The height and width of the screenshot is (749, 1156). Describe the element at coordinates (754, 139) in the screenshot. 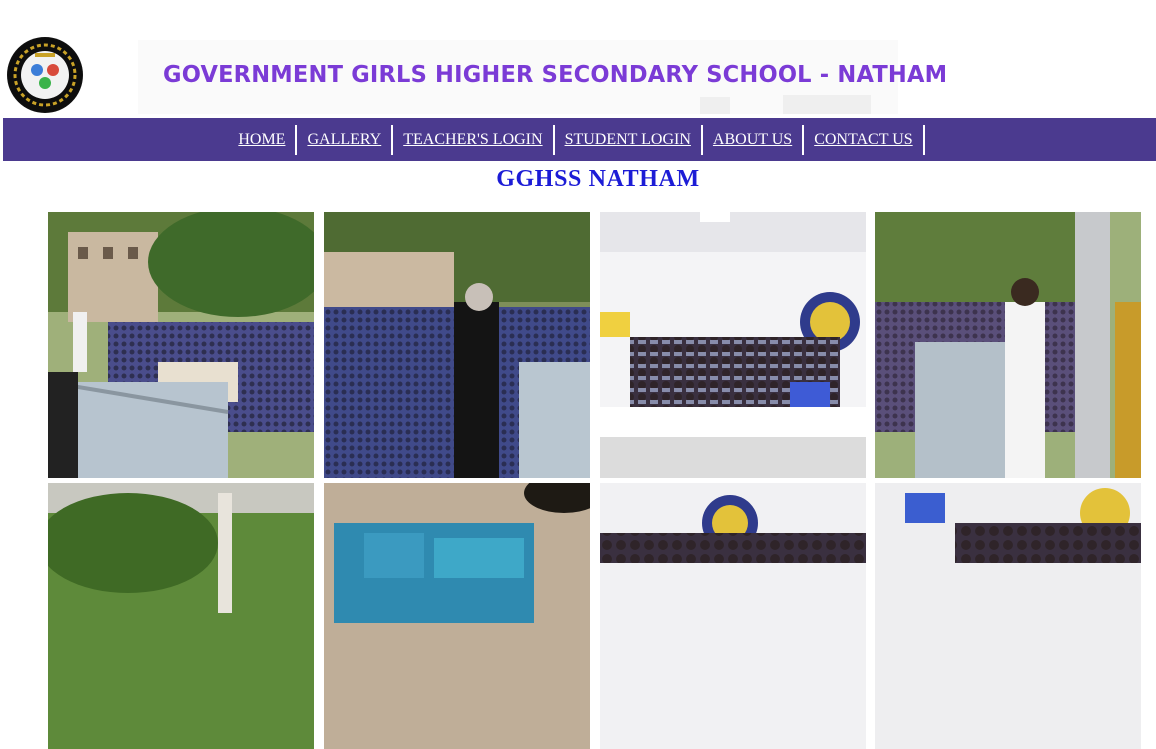

I see `nav-about-us-link: ABOUT US` at that location.